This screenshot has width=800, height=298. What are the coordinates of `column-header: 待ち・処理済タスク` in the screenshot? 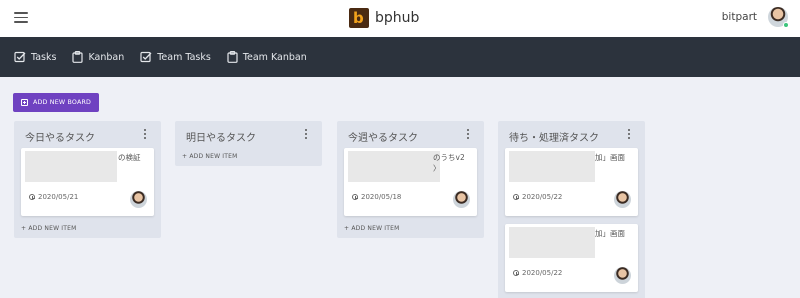 It's located at (571, 134).